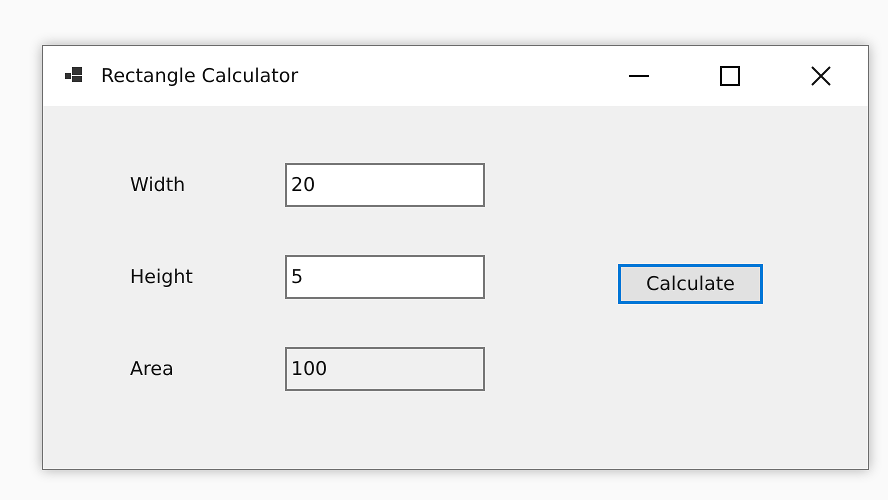  What do you see at coordinates (385, 369) in the screenshot?
I see `input-field: 100` at bounding box center [385, 369].